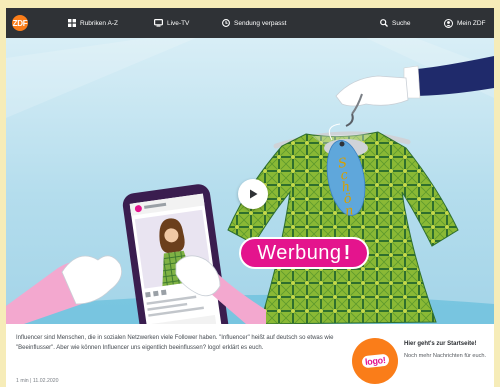  I want to click on nav-live-tv: Live-TV, so click(171, 23).